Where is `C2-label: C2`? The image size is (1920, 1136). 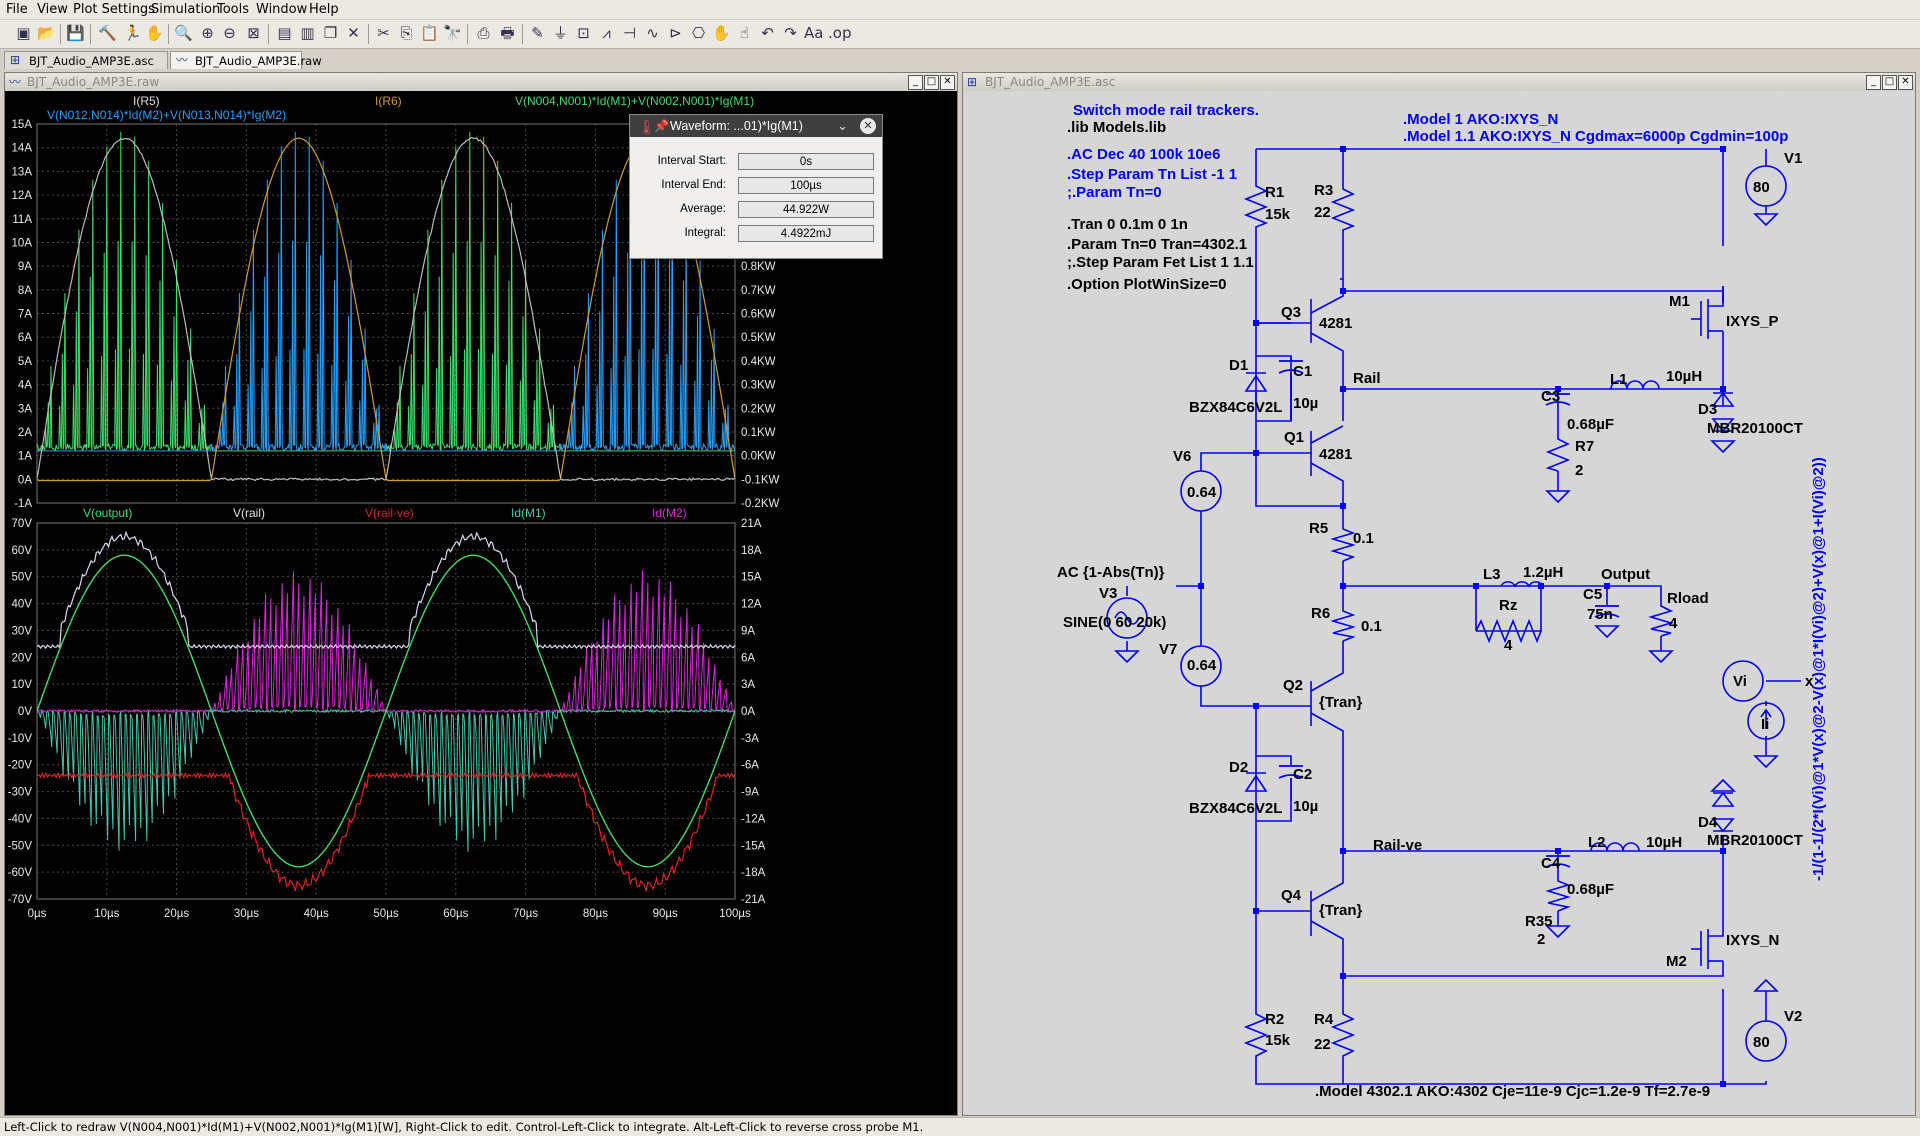 C2-label: C2 is located at coordinates (1302, 774).